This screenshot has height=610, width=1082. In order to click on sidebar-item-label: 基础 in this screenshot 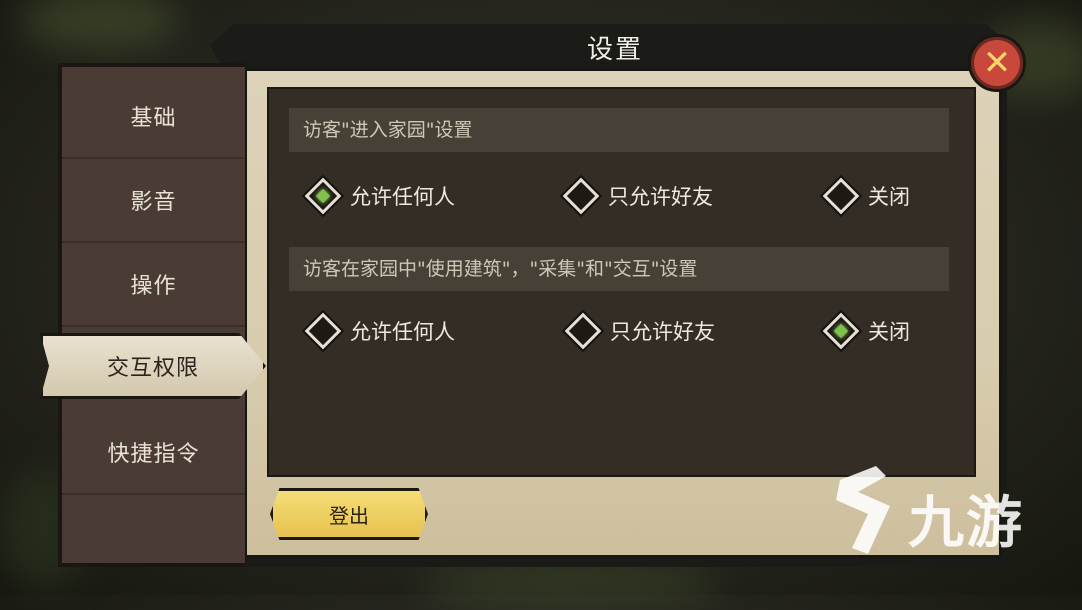, I will do `click(153, 118)`.